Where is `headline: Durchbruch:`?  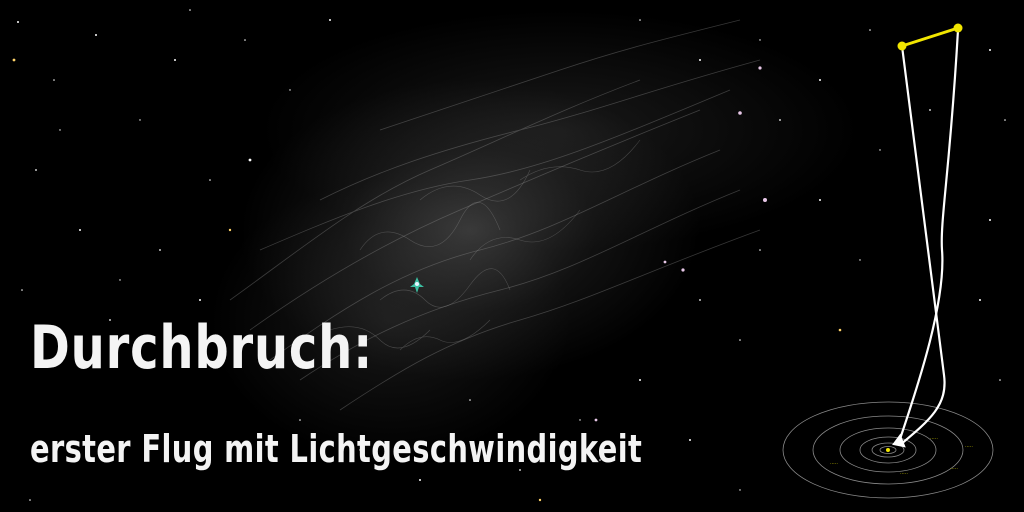 headline: Durchbruch: is located at coordinates (202, 348).